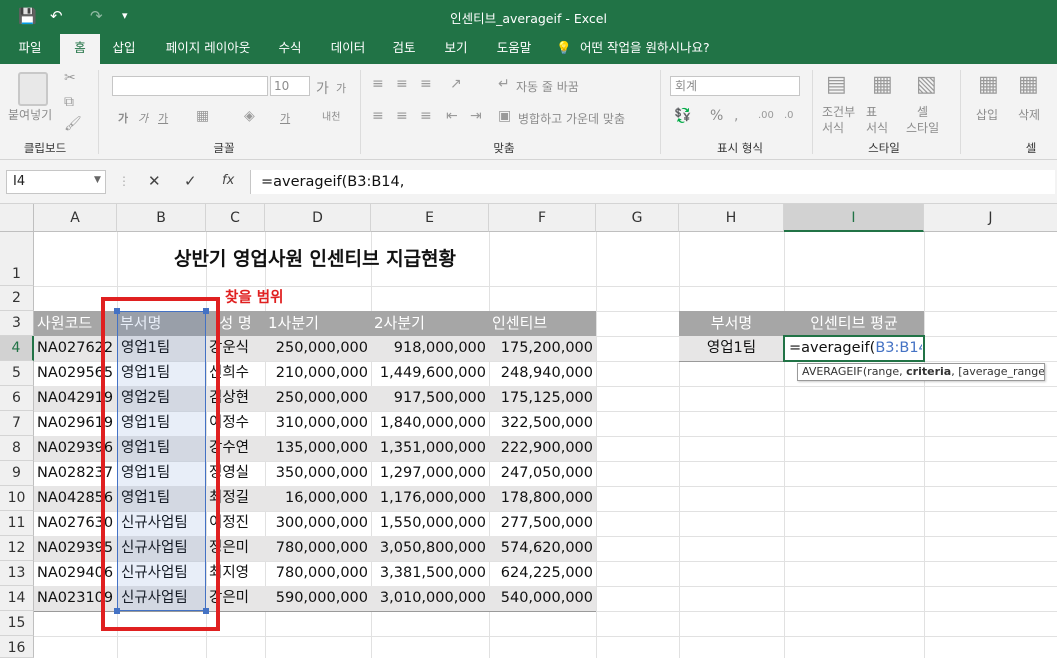  What do you see at coordinates (430, 598) in the screenshot?
I see `cell-q2: 3,010,000,000` at bounding box center [430, 598].